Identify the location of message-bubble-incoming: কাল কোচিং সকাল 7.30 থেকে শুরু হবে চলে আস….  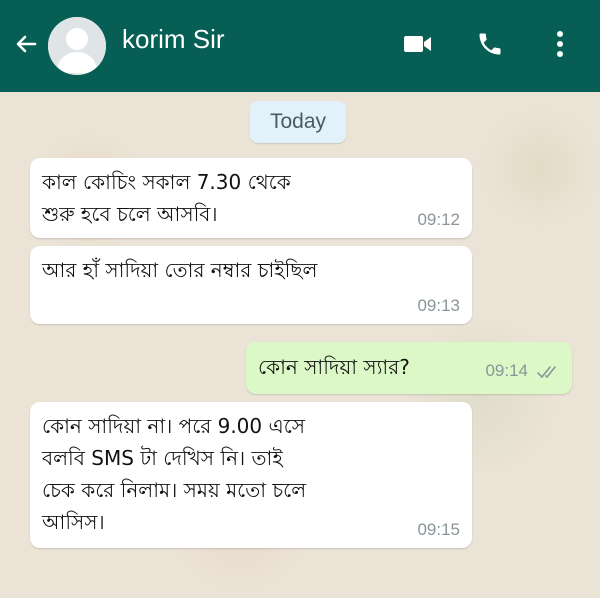
(251, 198).